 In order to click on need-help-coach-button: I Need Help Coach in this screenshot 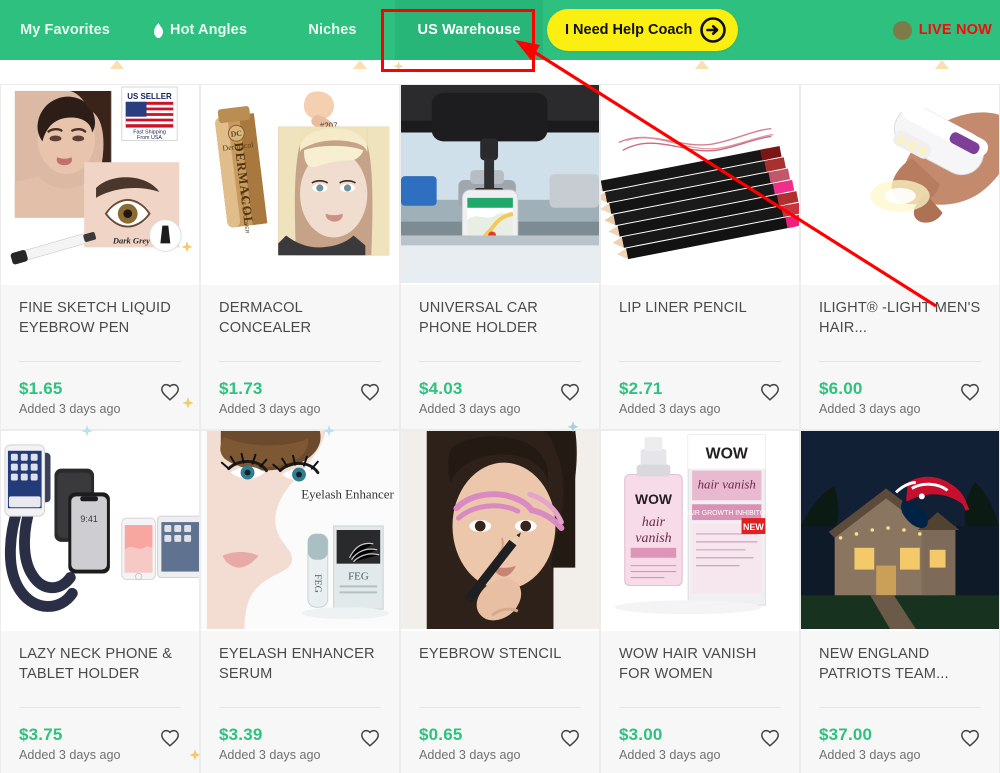, I will do `click(643, 30)`.